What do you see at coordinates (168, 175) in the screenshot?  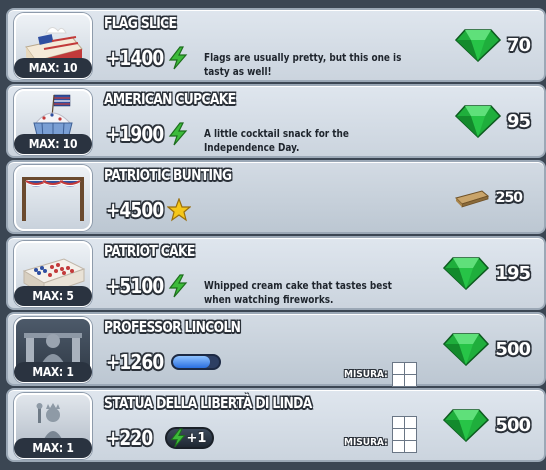 I see `item-title: PATRIOTIC BUNTING` at bounding box center [168, 175].